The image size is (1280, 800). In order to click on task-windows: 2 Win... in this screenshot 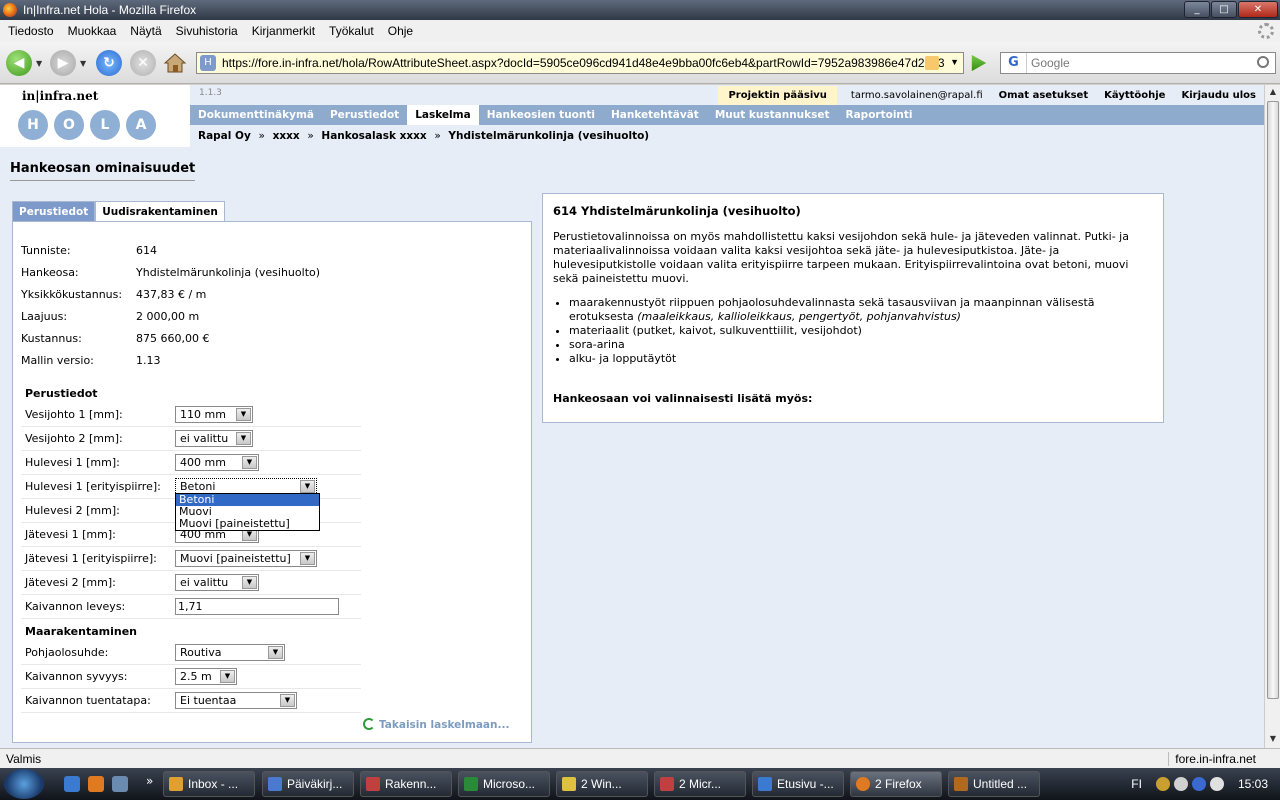, I will do `click(602, 784)`.